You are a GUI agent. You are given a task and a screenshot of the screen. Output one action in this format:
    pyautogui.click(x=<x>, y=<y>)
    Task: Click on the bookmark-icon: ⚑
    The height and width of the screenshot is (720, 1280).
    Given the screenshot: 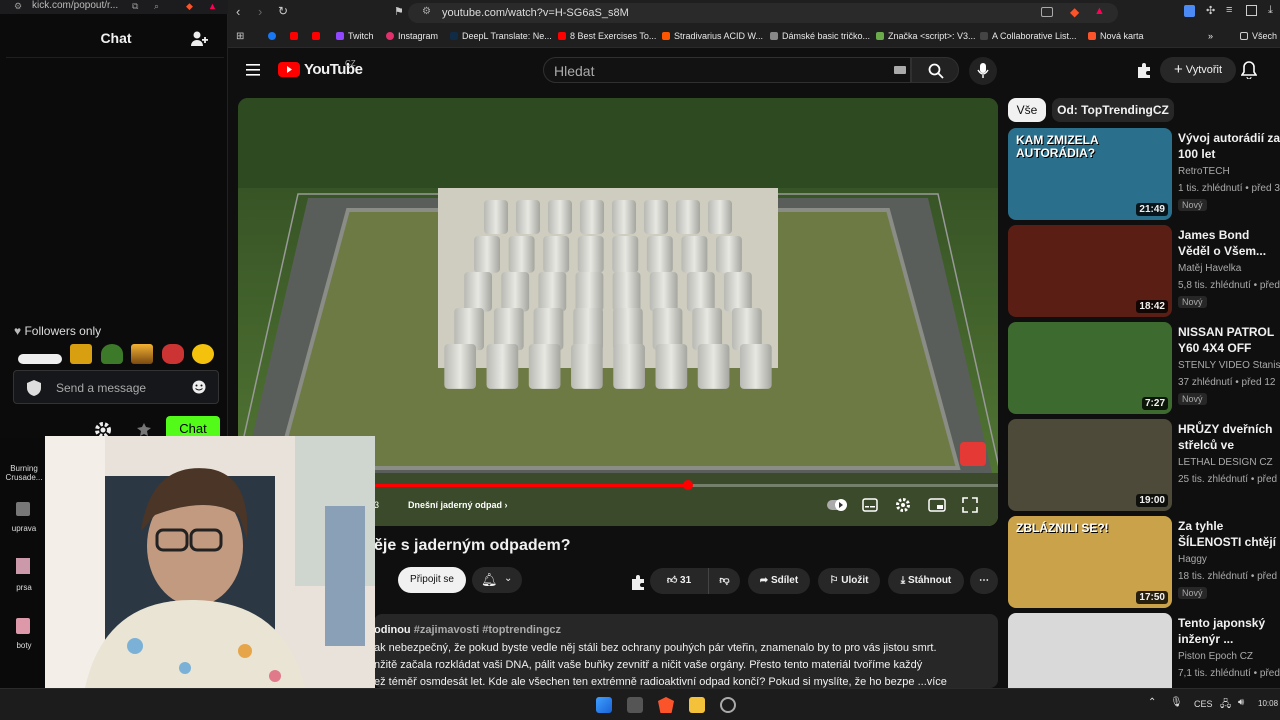 What is the action you would take?
    pyautogui.click(x=399, y=11)
    